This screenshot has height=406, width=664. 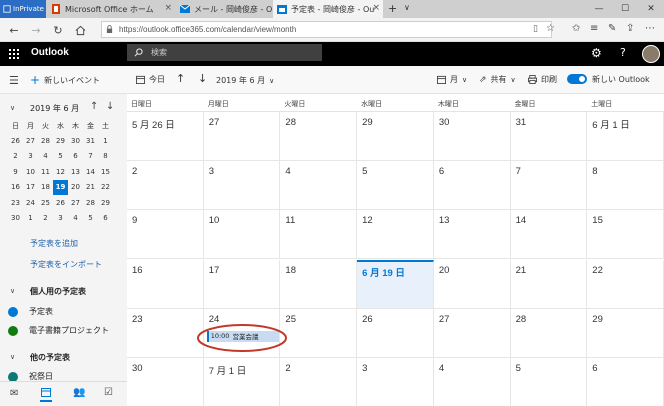 What do you see at coordinates (45, 141) in the screenshot?
I see `mini-day: 28` at bounding box center [45, 141].